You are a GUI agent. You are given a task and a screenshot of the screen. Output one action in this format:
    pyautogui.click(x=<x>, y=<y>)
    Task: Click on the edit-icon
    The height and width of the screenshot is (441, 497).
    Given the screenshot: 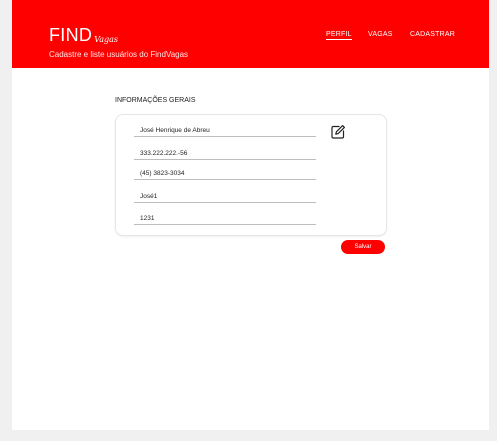 What is the action you would take?
    pyautogui.click(x=338, y=132)
    